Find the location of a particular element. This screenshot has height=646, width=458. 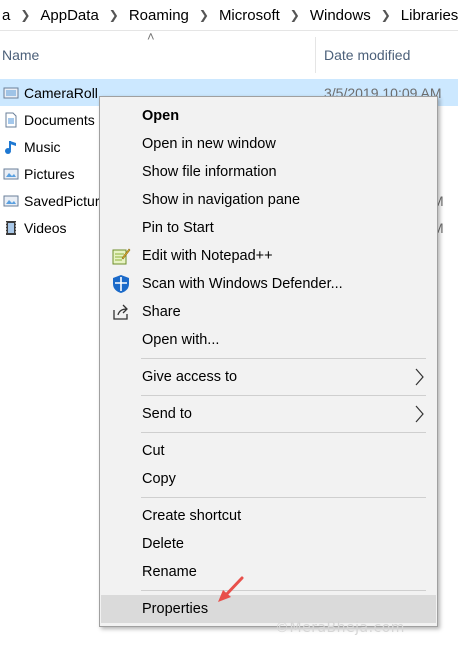

menu-item-label: Properties is located at coordinates (175, 609).